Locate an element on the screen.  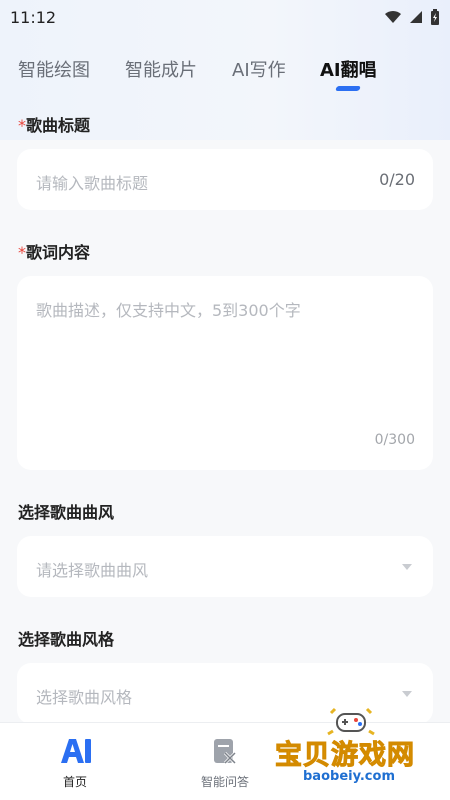
status-bar: 11:12 is located at coordinates (225, 17).